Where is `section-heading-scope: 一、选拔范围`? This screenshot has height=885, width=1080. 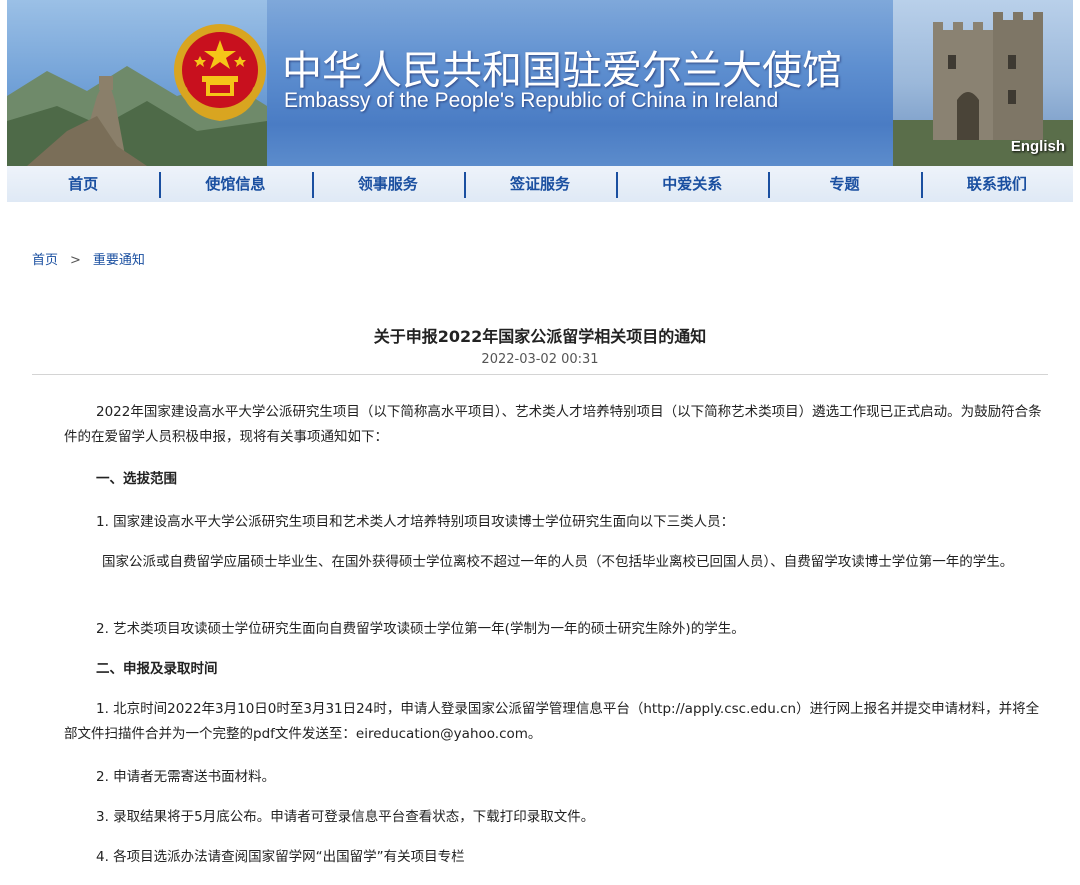 section-heading-scope: 一、选拔范围 is located at coordinates (136, 479).